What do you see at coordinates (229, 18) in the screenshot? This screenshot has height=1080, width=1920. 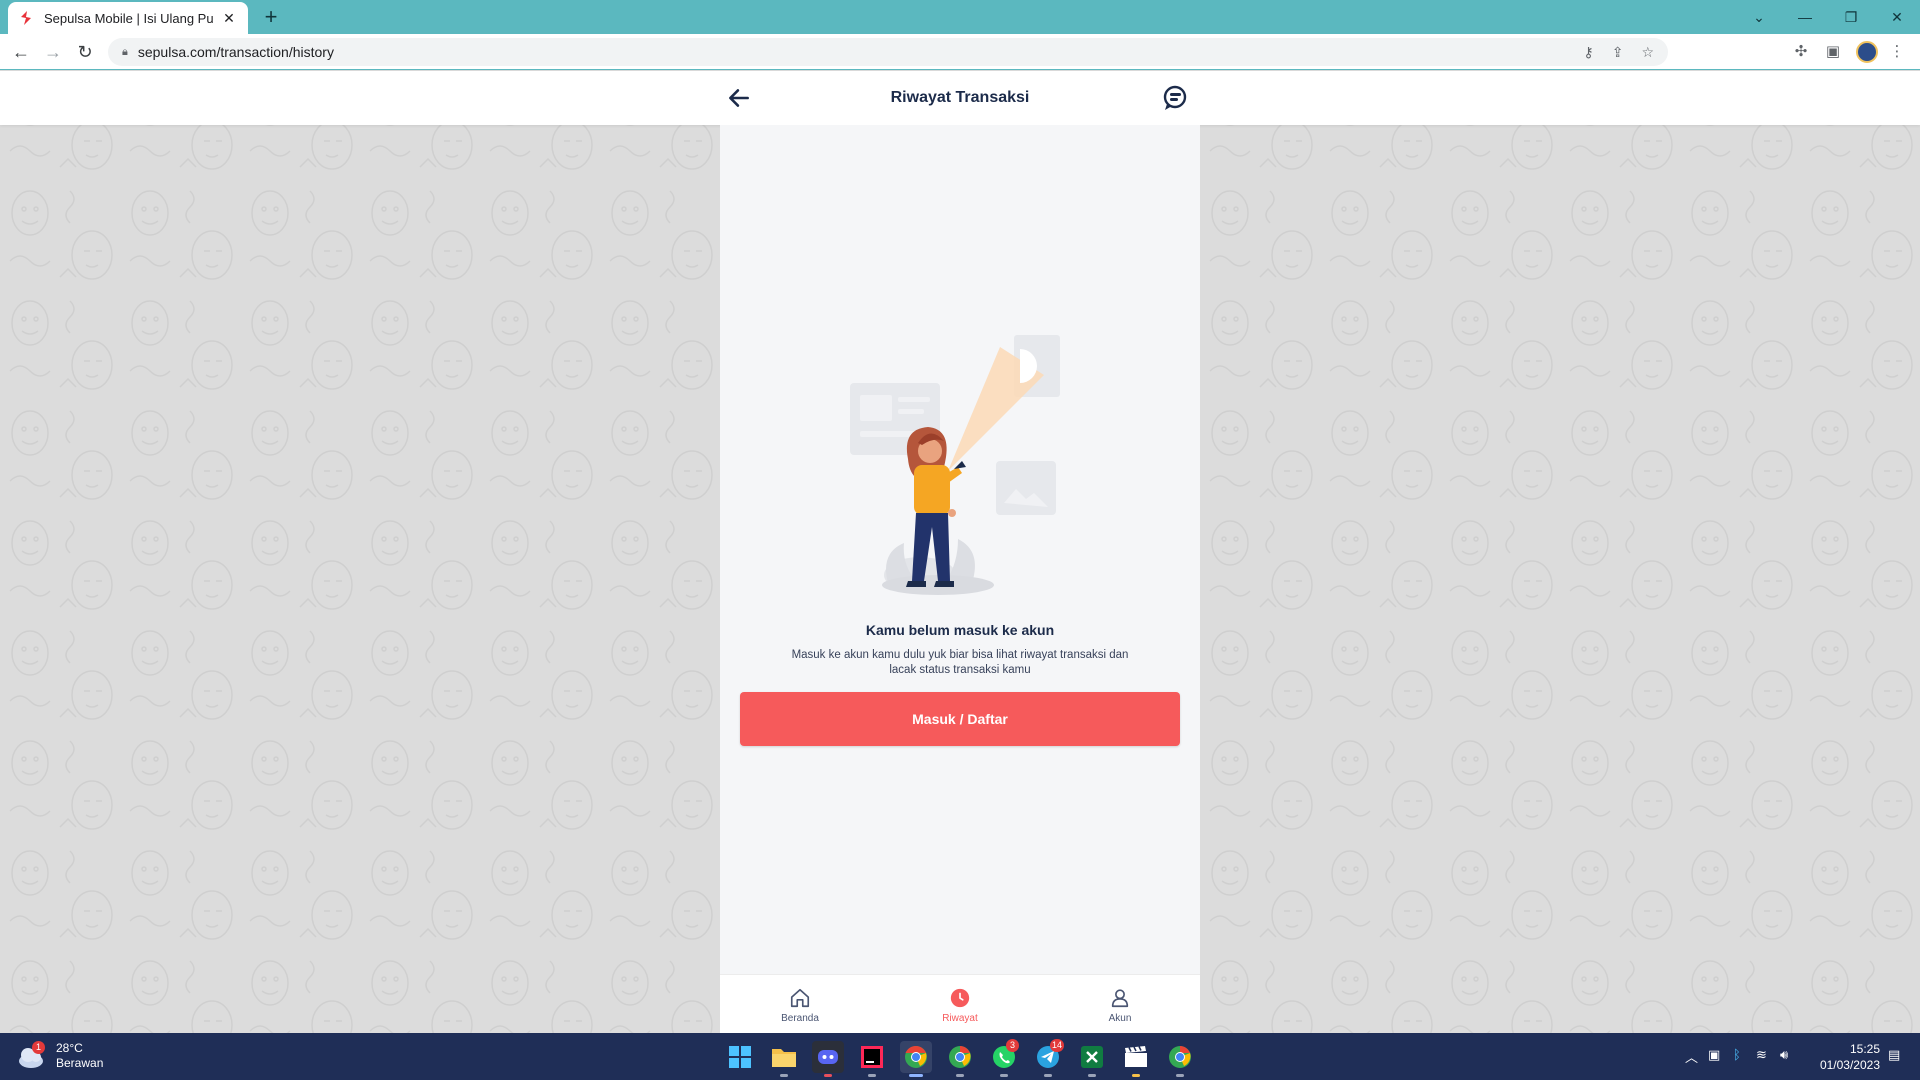 I see `tab-close-icon: ✕` at bounding box center [229, 18].